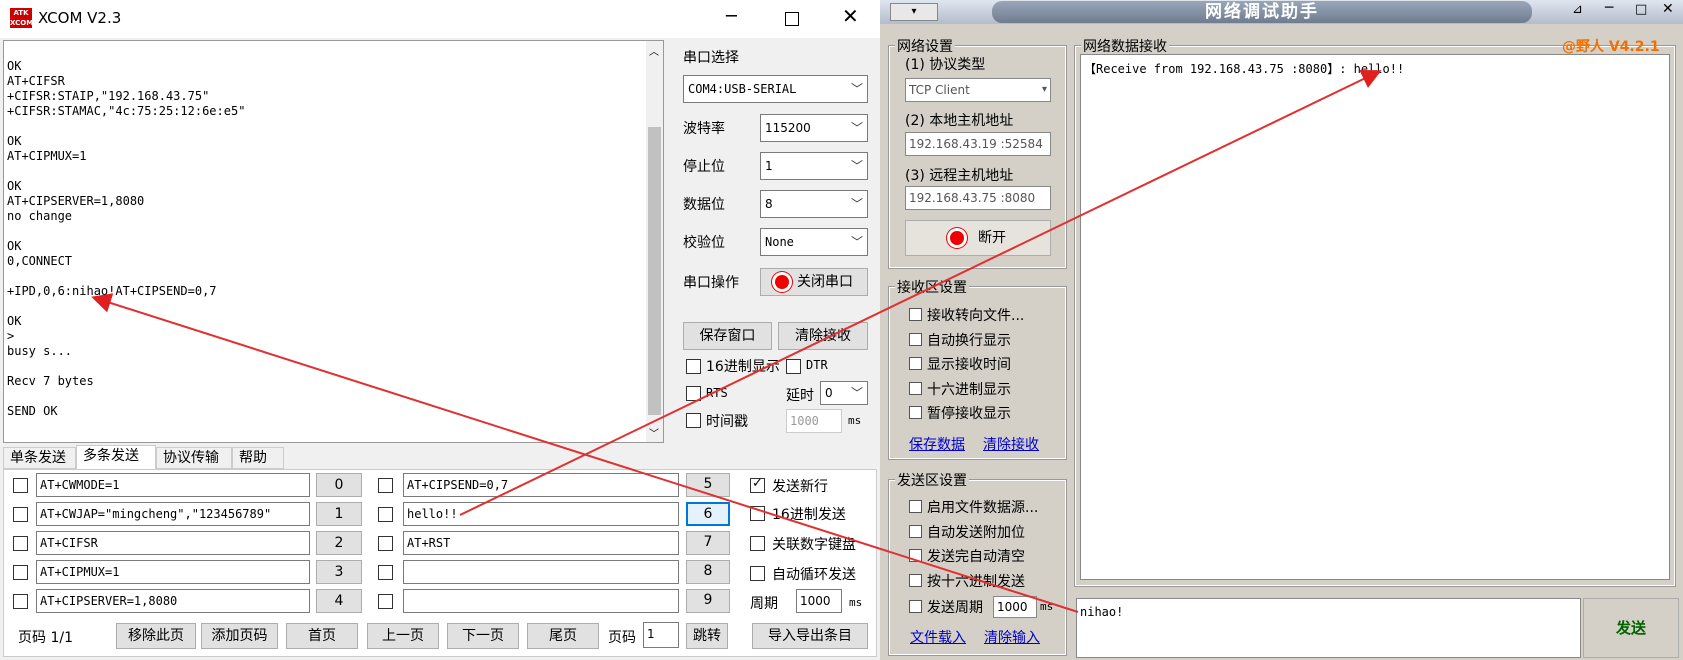 The image size is (1683, 660). I want to click on receive-line: AT+CIFSR, so click(36, 81).